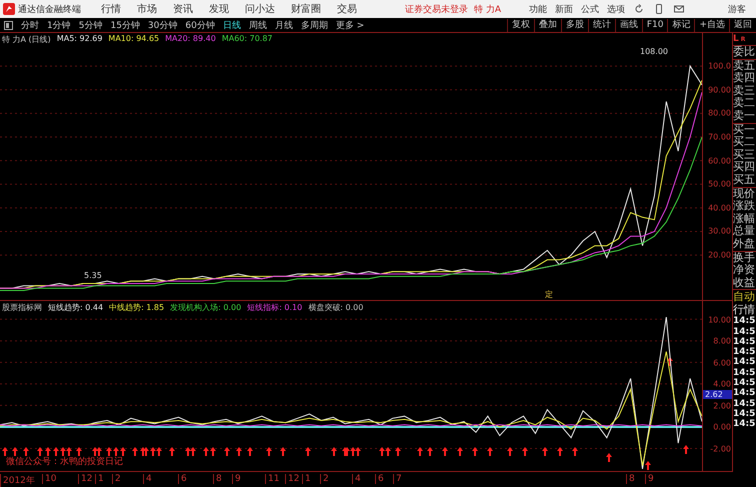 Image resolution: width=756 pixels, height=487 pixels. Describe the element at coordinates (206, 308) in the screenshot. I see `legend-value: 发现机构入场: 0.00` at that location.